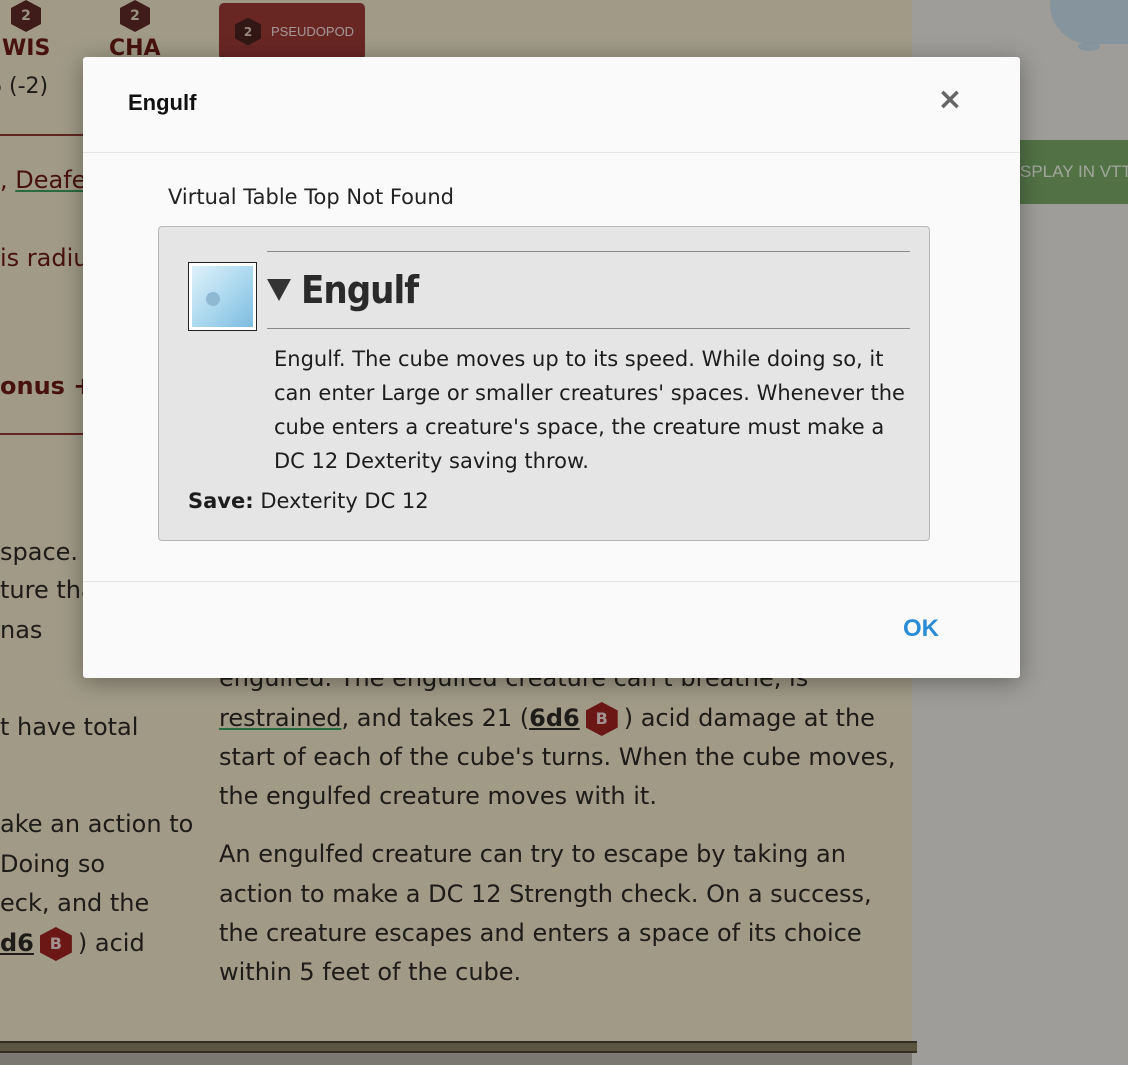 The height and width of the screenshot is (1065, 1128). I want to click on dialog-footer: OK, so click(551, 629).